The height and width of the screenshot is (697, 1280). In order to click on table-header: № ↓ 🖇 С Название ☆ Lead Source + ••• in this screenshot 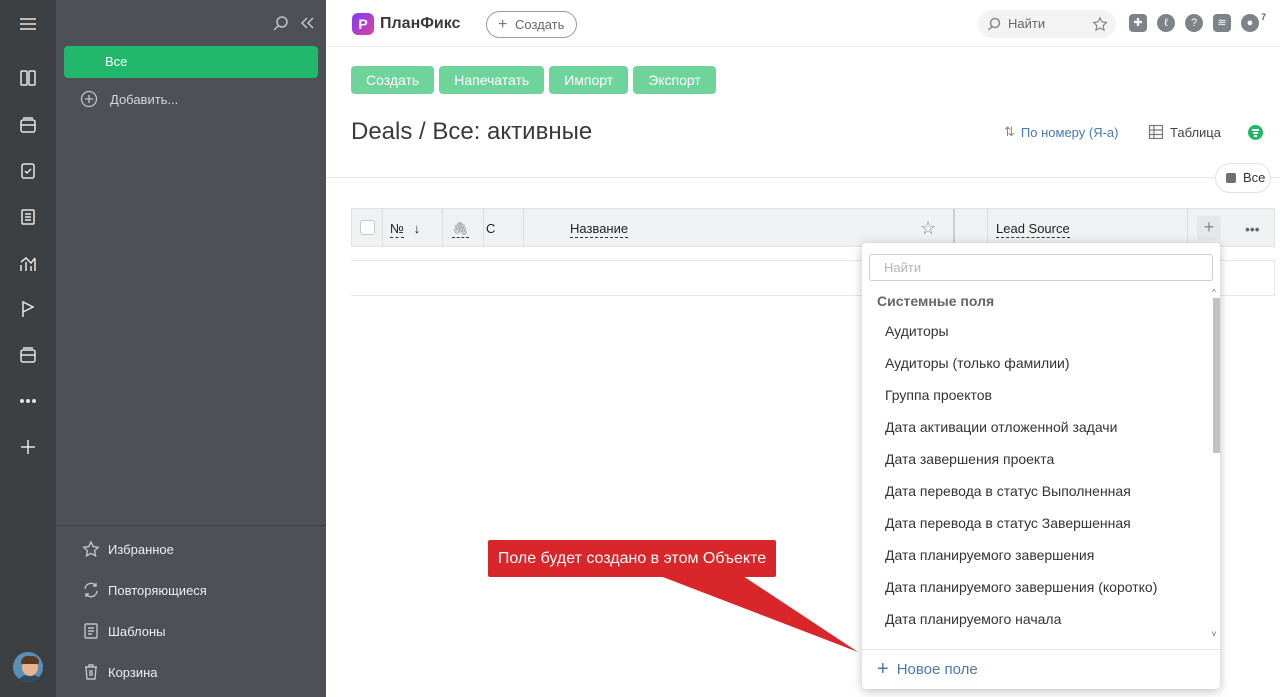, I will do `click(813, 227)`.